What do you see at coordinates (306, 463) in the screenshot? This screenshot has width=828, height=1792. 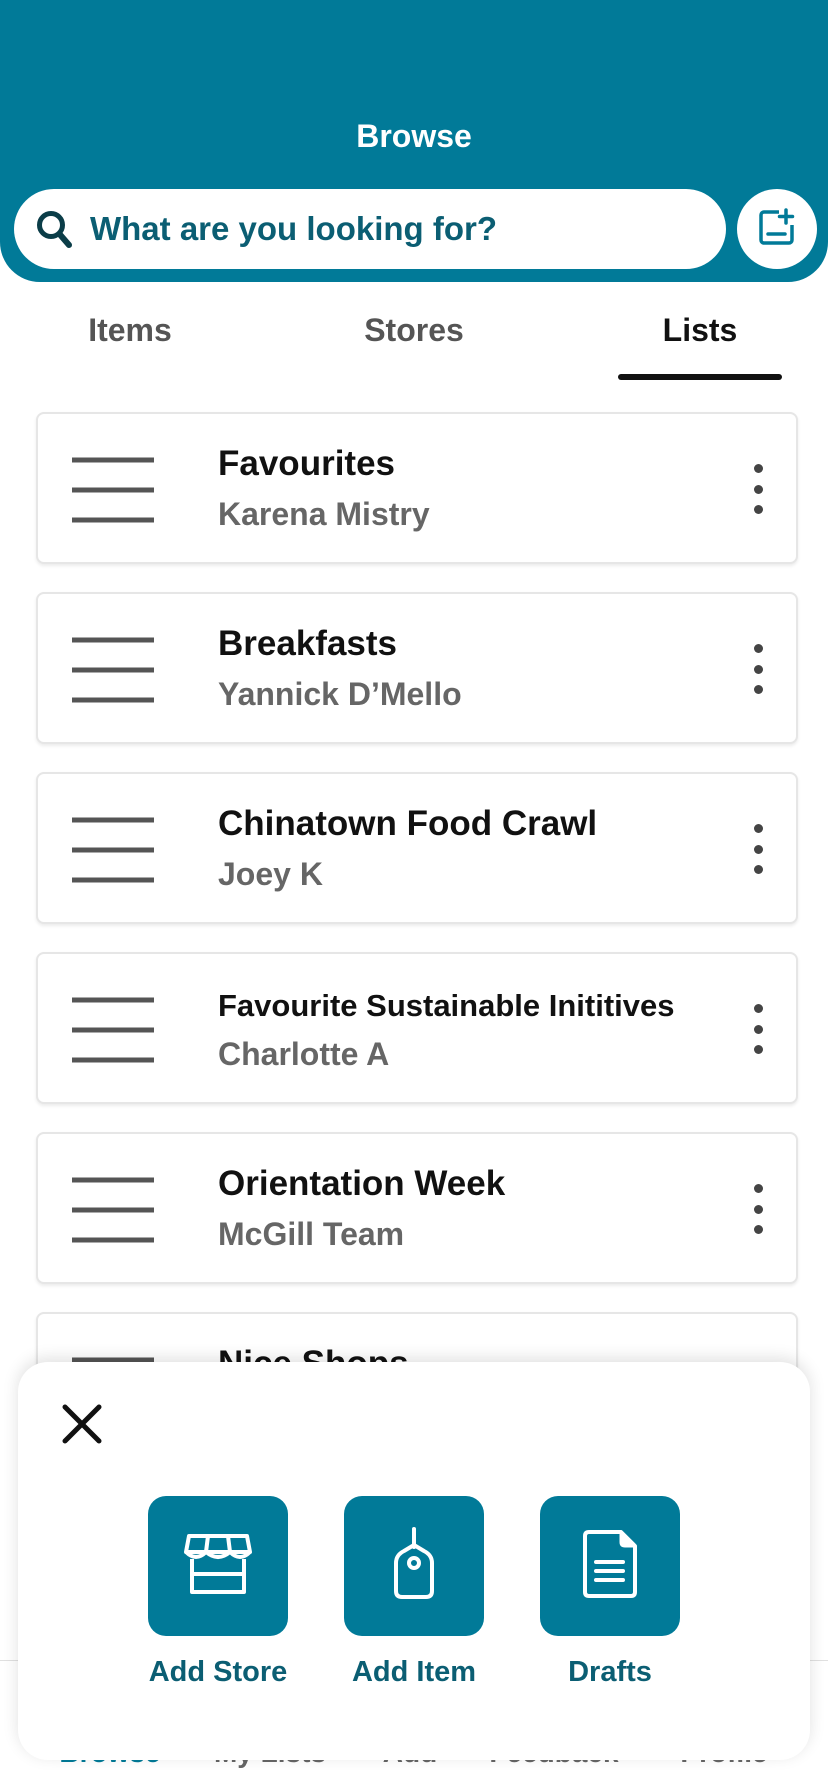 I see `list-title: Favourites` at bounding box center [306, 463].